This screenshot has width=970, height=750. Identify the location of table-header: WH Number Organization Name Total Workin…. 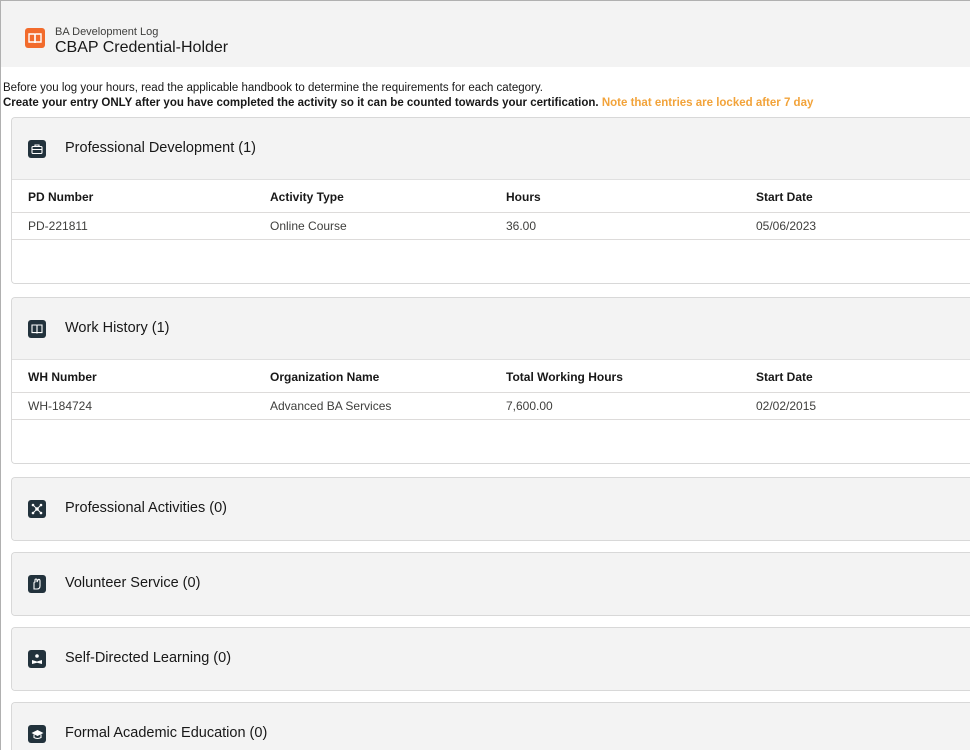
(491, 376).